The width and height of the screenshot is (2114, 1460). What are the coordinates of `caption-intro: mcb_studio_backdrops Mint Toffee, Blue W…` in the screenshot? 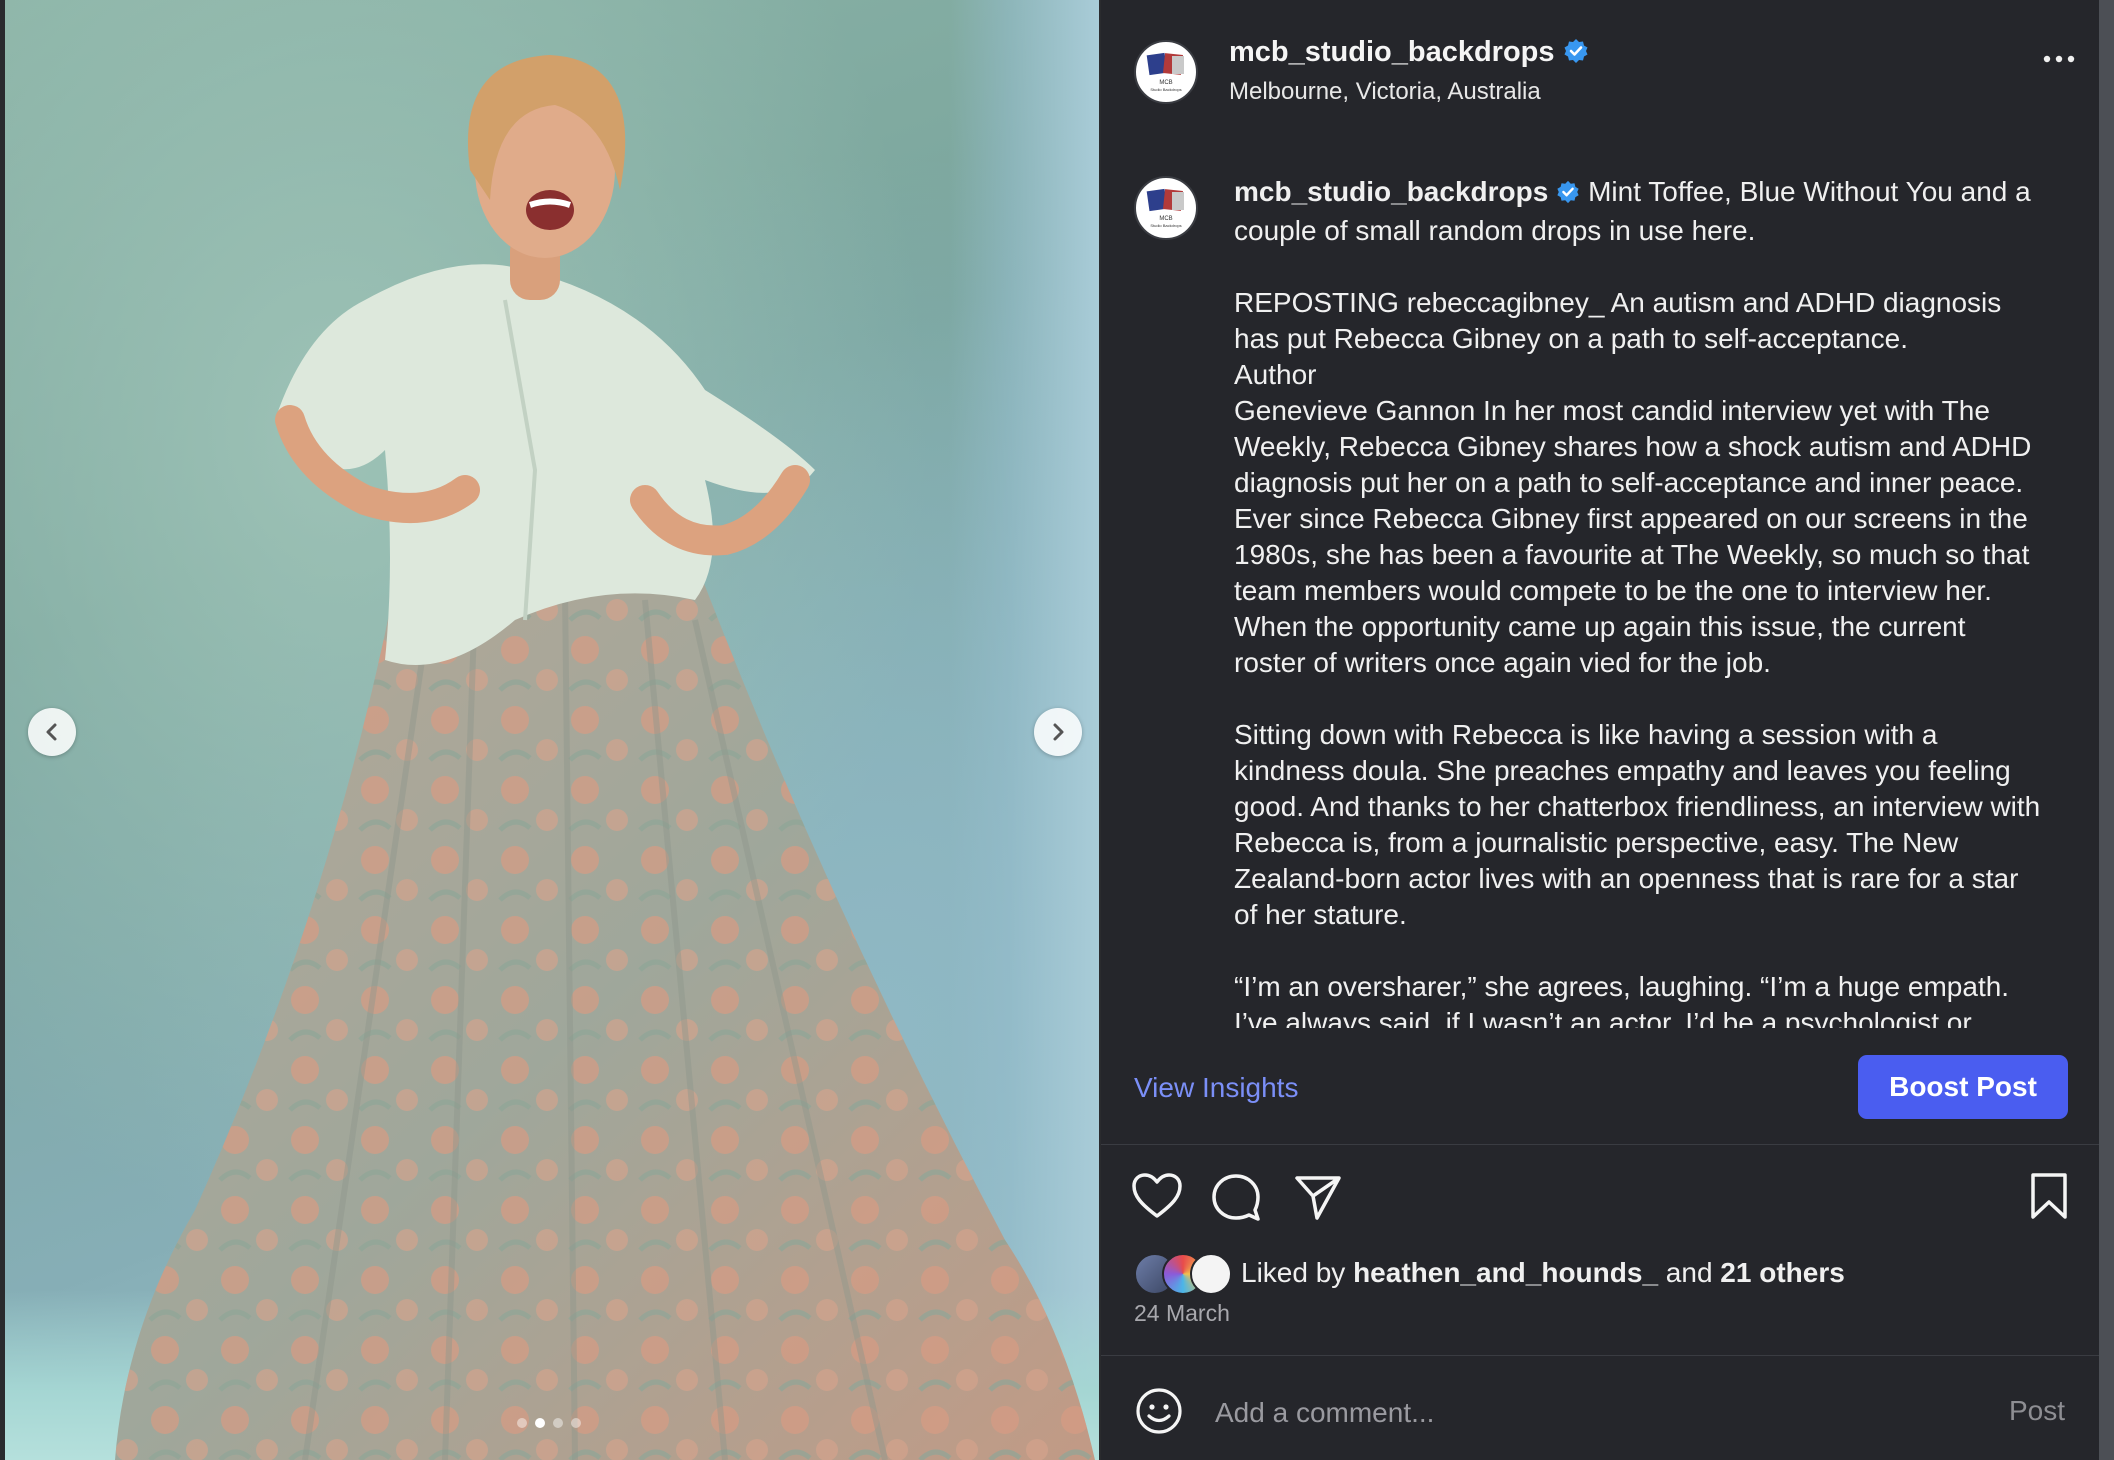 It's located at (1639, 211).